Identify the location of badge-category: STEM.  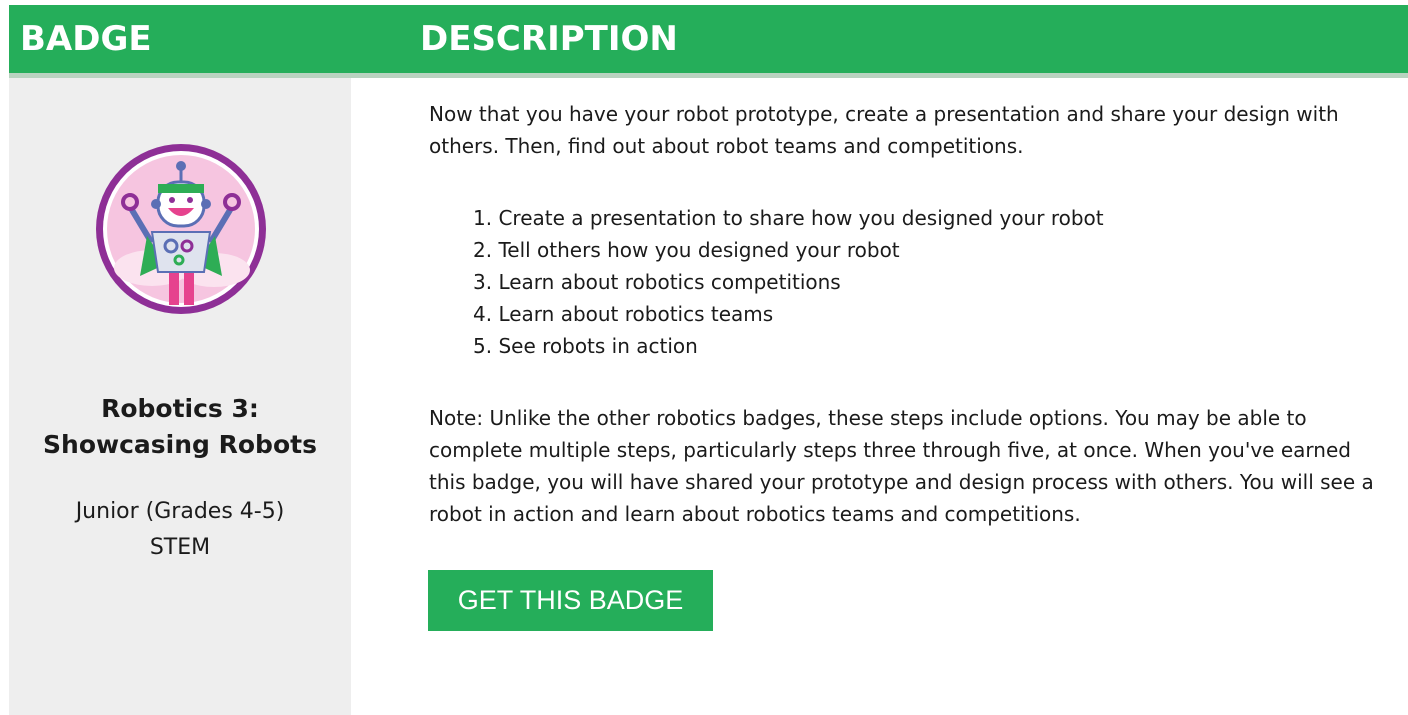
(180, 547).